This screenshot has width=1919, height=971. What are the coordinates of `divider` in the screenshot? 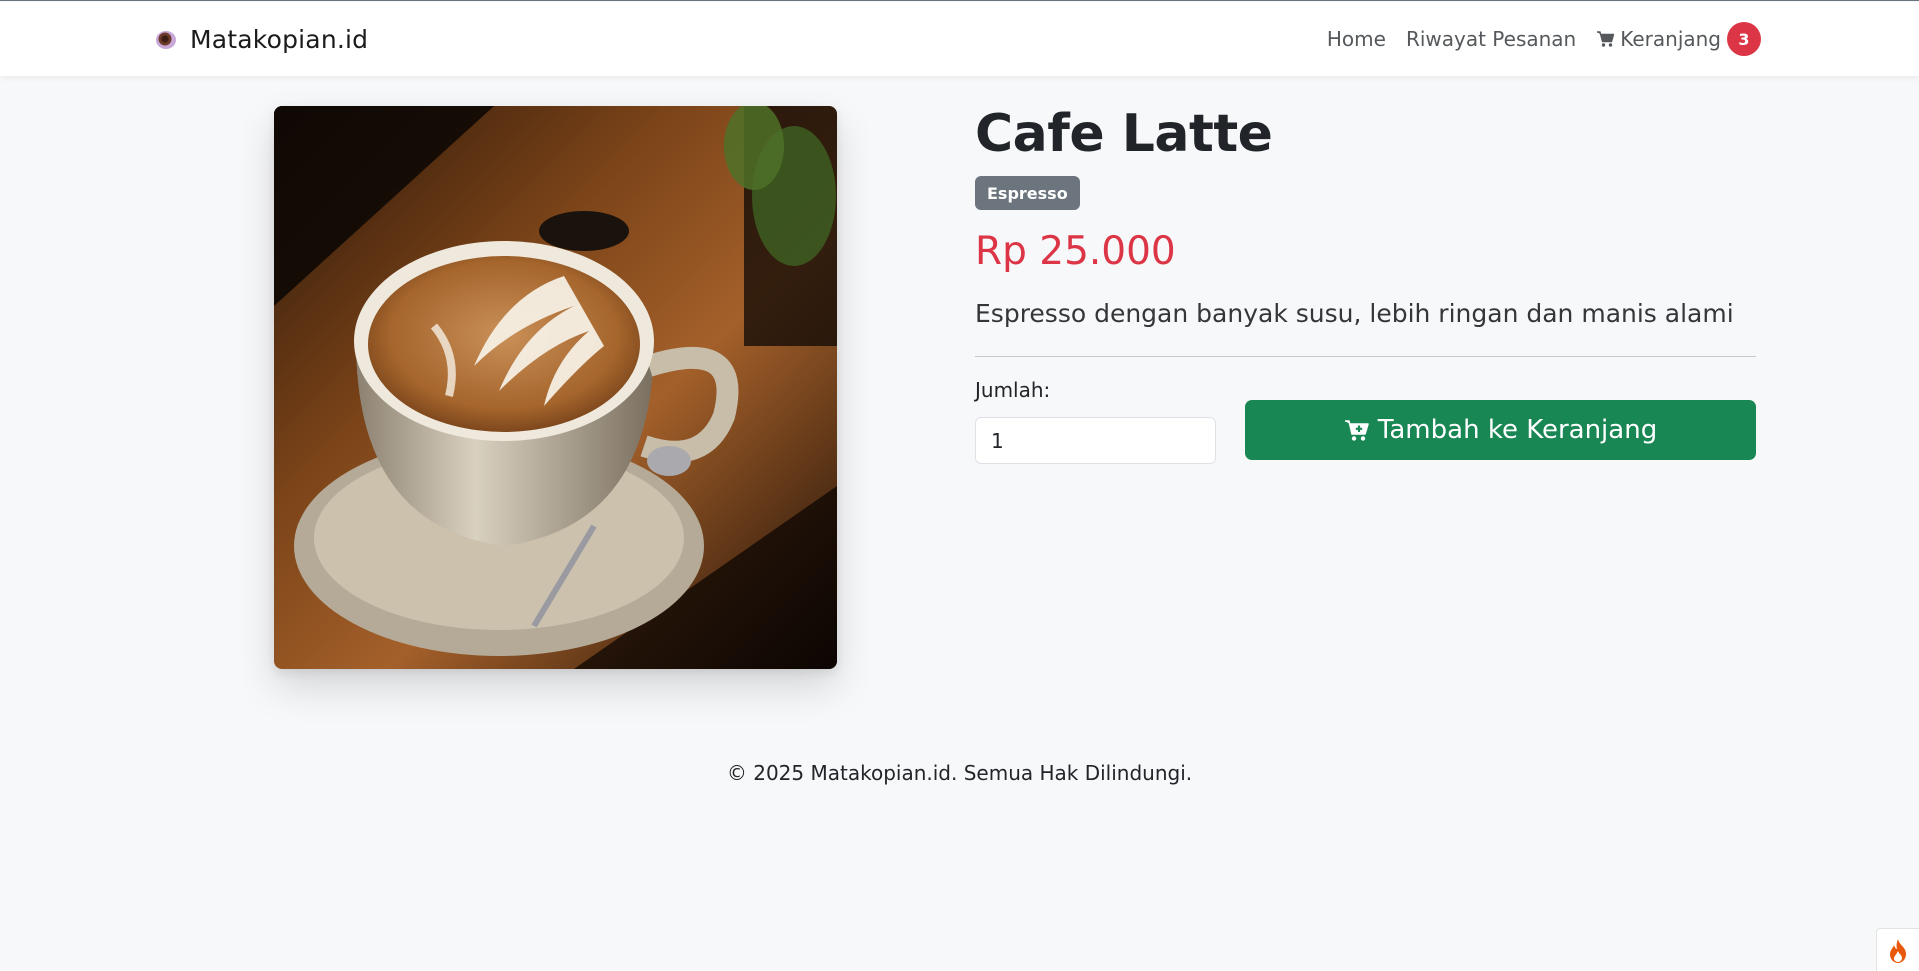 It's located at (1365, 356).